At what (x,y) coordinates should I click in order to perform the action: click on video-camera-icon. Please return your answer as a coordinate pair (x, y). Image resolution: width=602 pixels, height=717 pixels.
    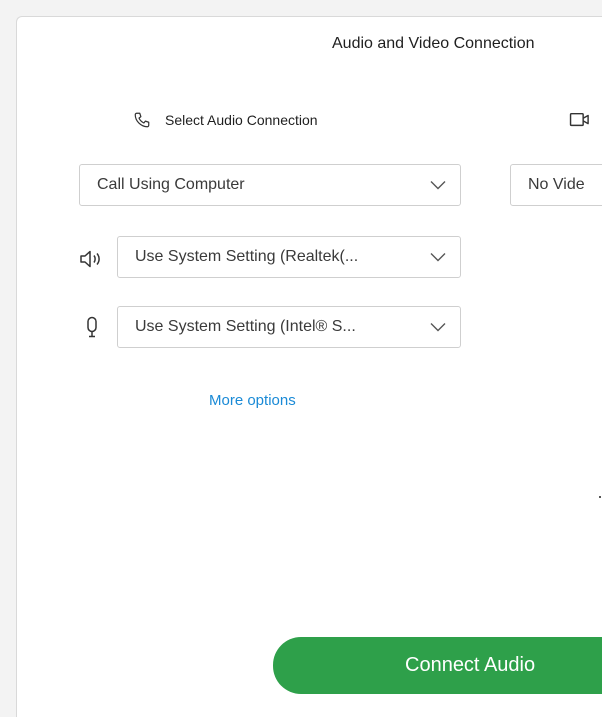
    Looking at the image, I should click on (580, 120).